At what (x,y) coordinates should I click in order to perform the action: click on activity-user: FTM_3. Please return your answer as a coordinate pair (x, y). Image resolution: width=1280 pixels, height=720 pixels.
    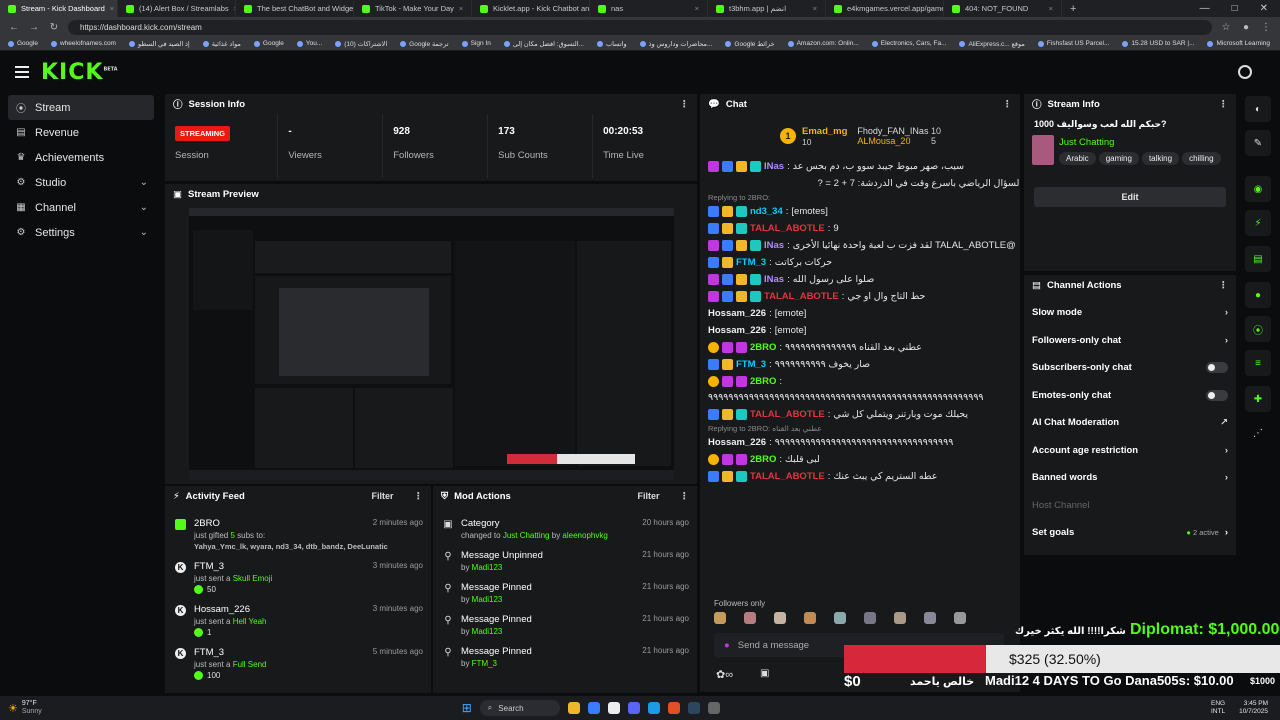
    Looking at the image, I should click on (209, 566).